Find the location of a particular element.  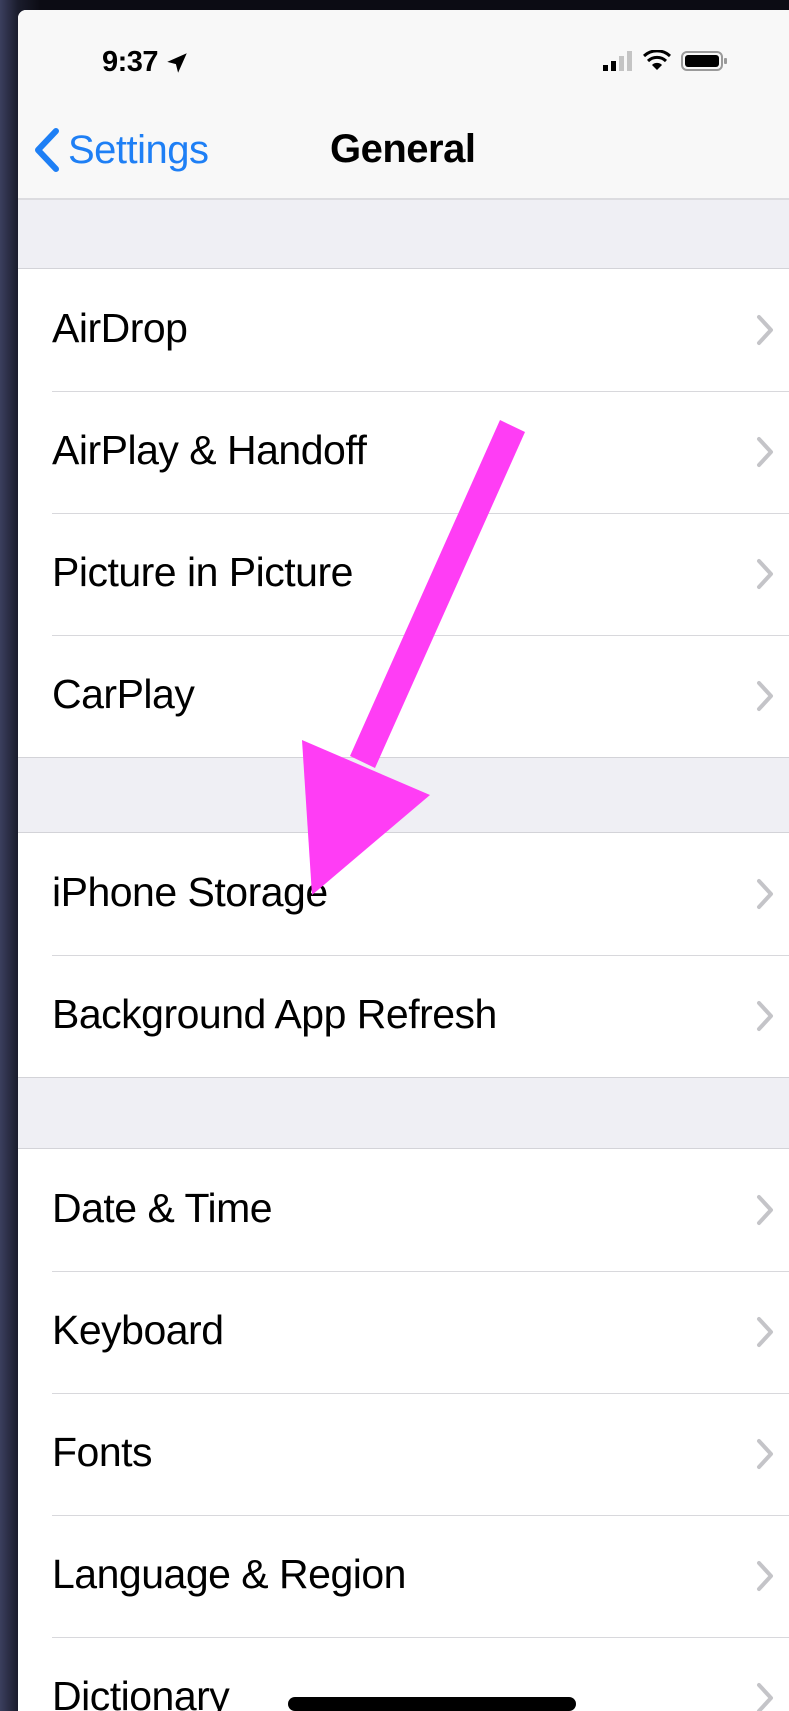

list-item-carplay: CarPlay is located at coordinates (403, 696).